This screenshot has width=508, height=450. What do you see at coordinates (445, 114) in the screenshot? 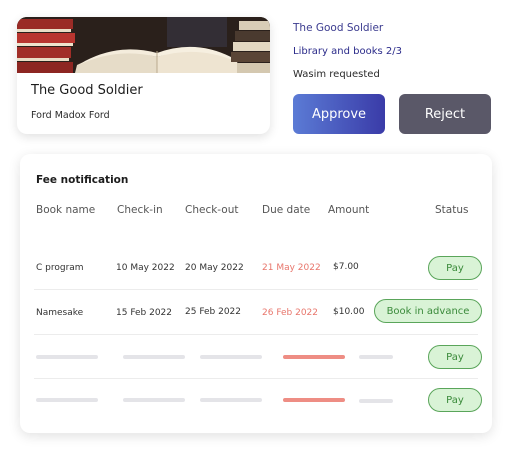
I see `reject-button: Reject` at bounding box center [445, 114].